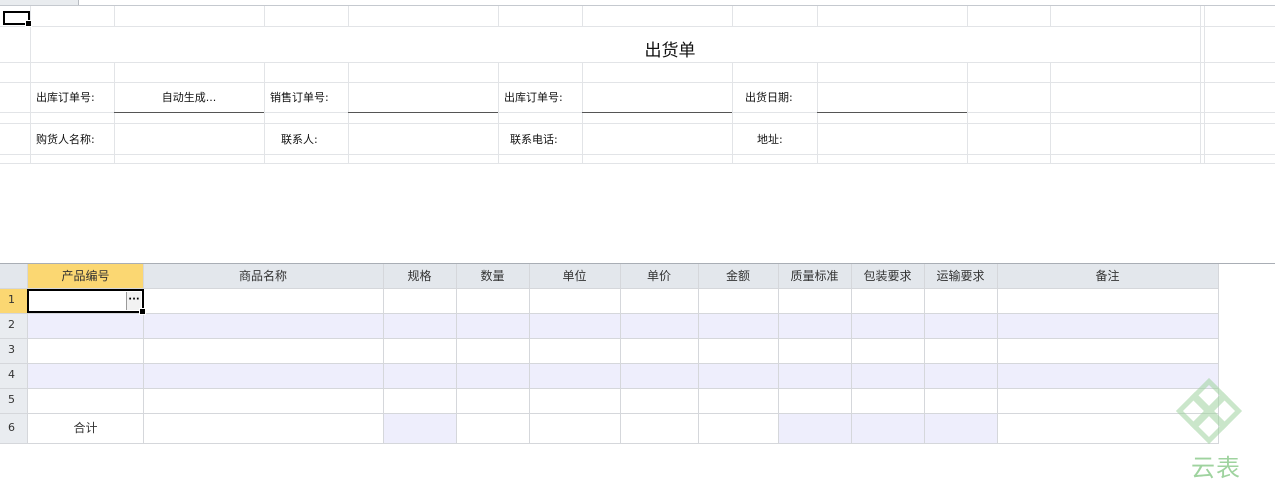  I want to click on column-header-quantity: 数量, so click(492, 276).